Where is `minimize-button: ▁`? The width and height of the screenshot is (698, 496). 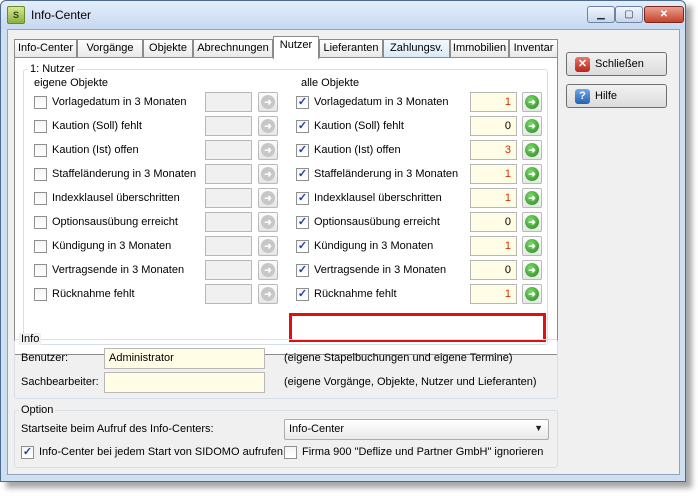 minimize-button: ▁ is located at coordinates (601, 14).